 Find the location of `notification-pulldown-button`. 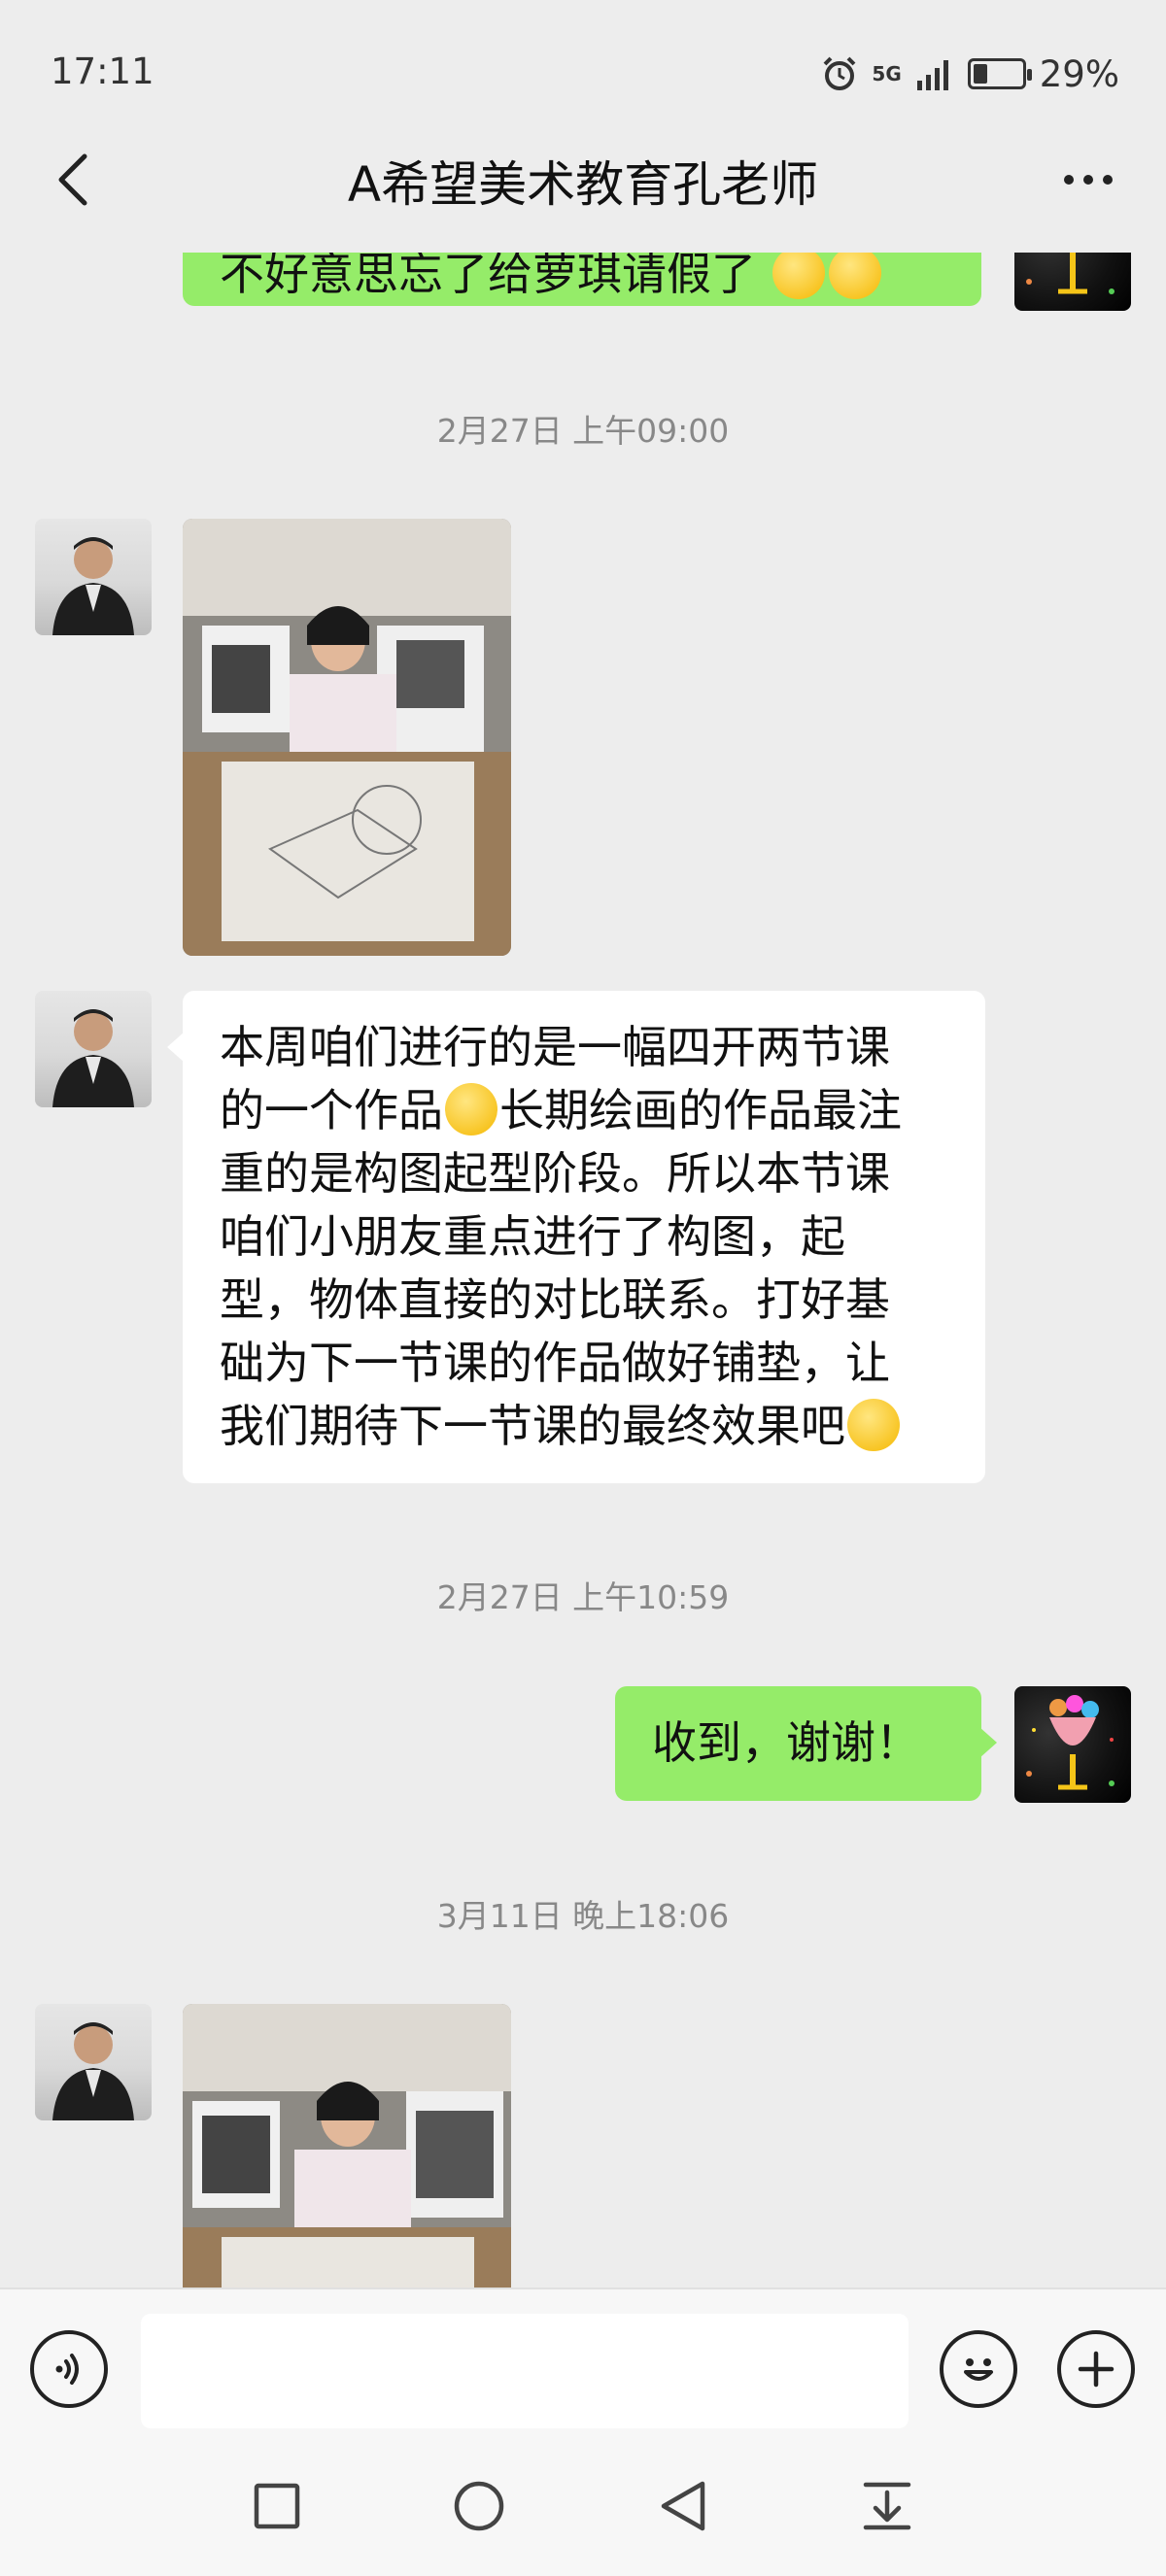

notification-pulldown-button is located at coordinates (887, 2506).